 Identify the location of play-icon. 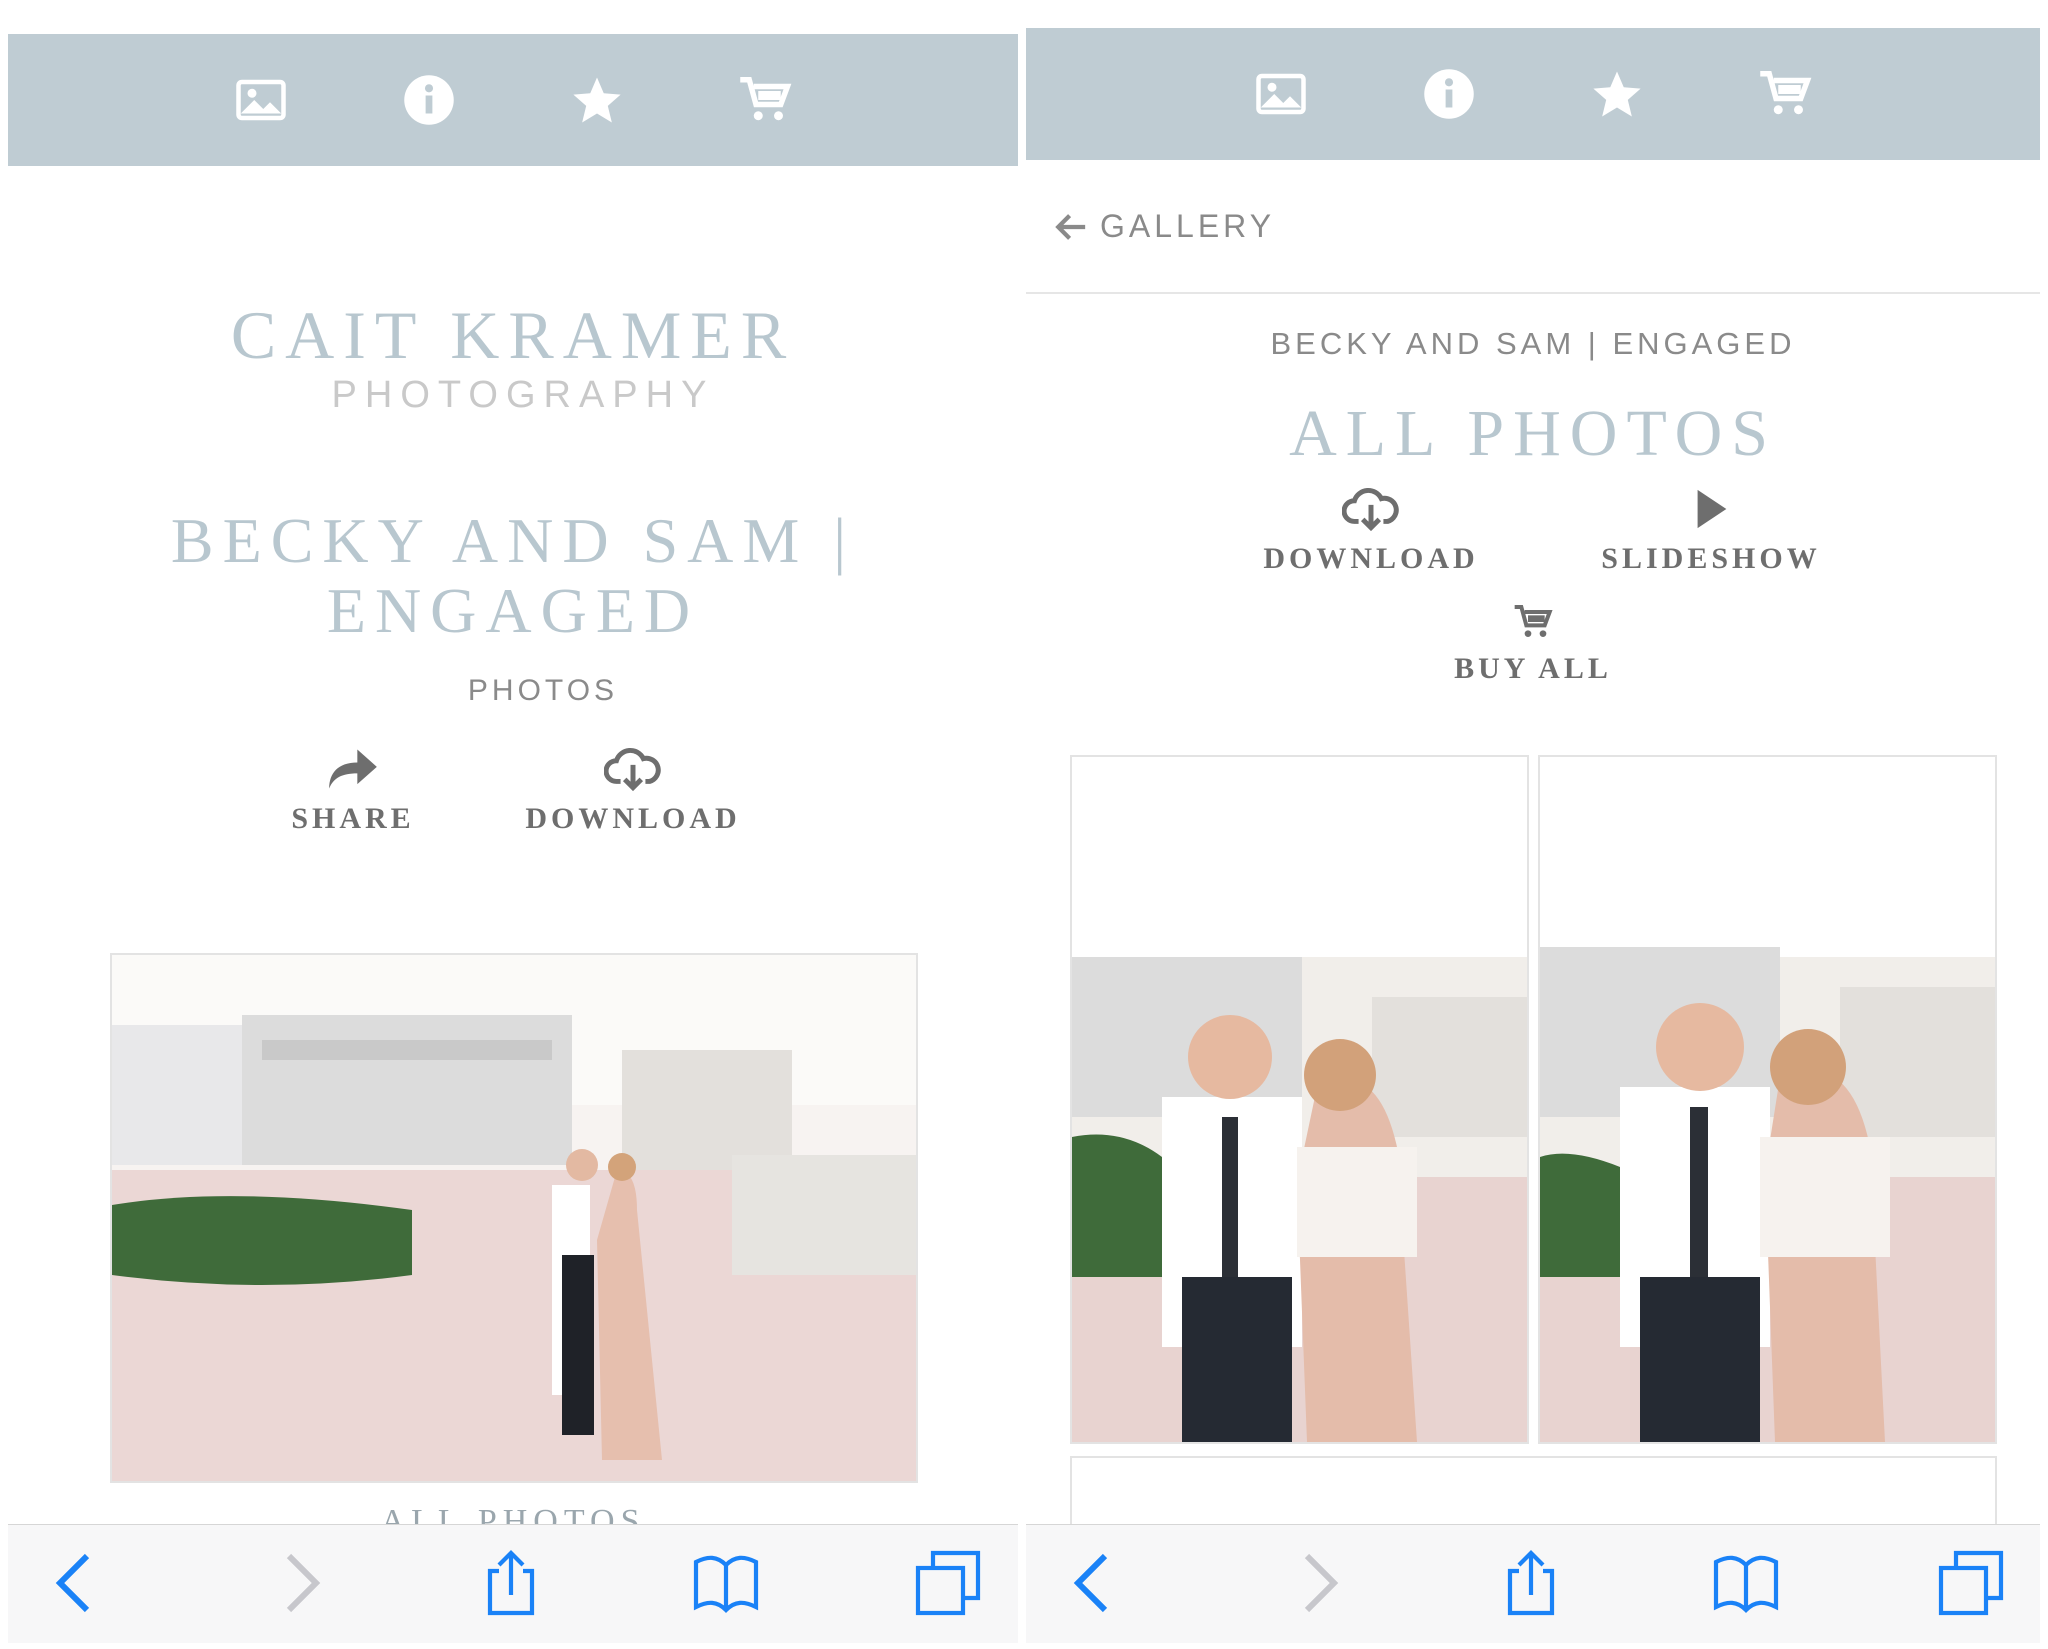
(1712, 509).